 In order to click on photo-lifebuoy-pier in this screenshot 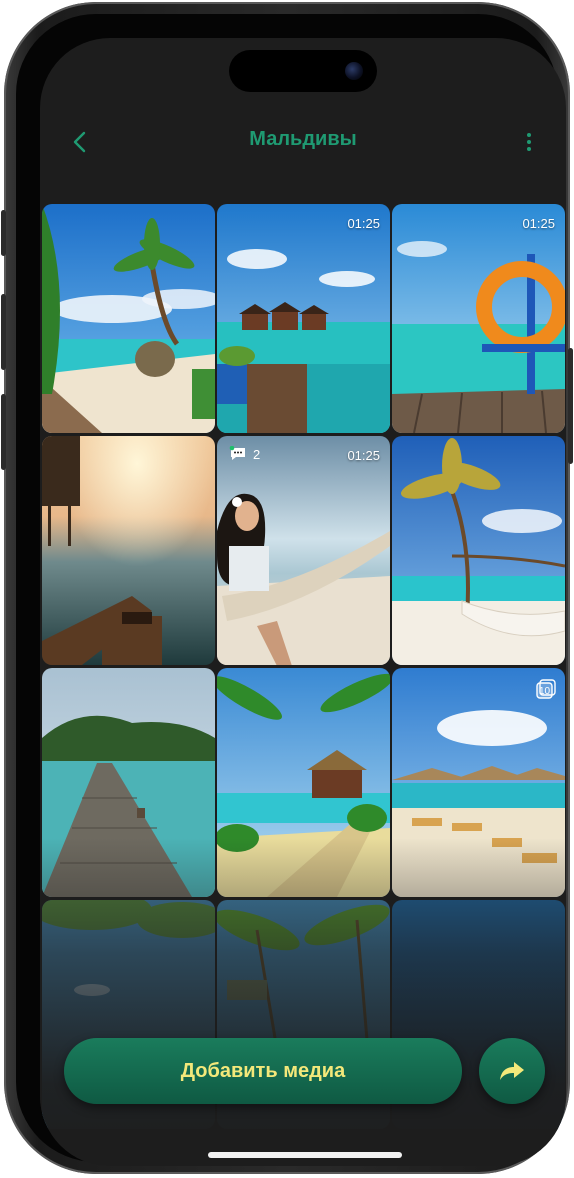, I will do `click(478, 318)`.